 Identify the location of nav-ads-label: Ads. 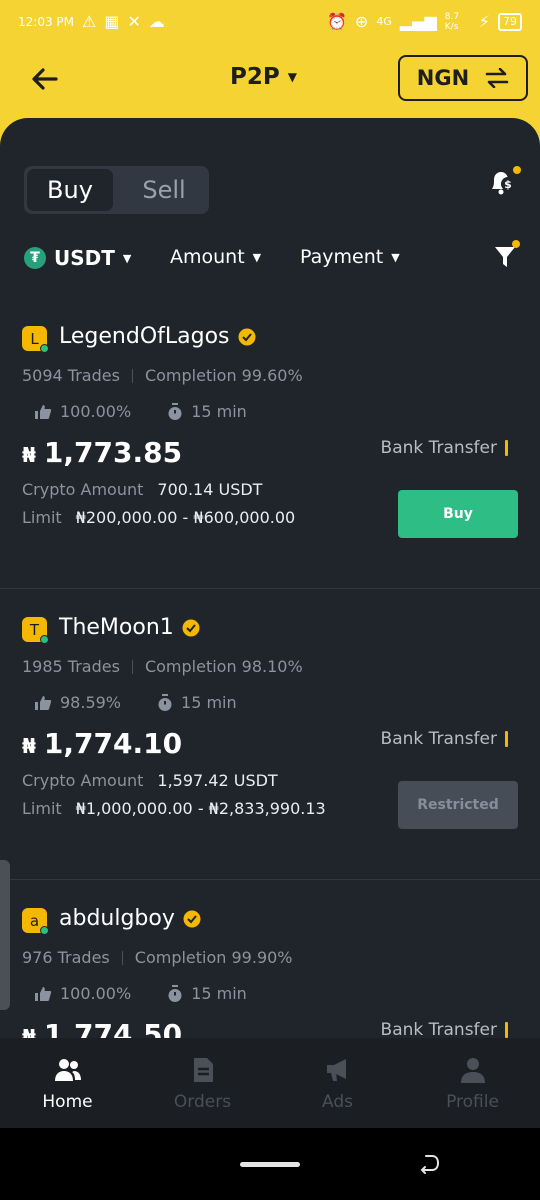
(337, 1102).